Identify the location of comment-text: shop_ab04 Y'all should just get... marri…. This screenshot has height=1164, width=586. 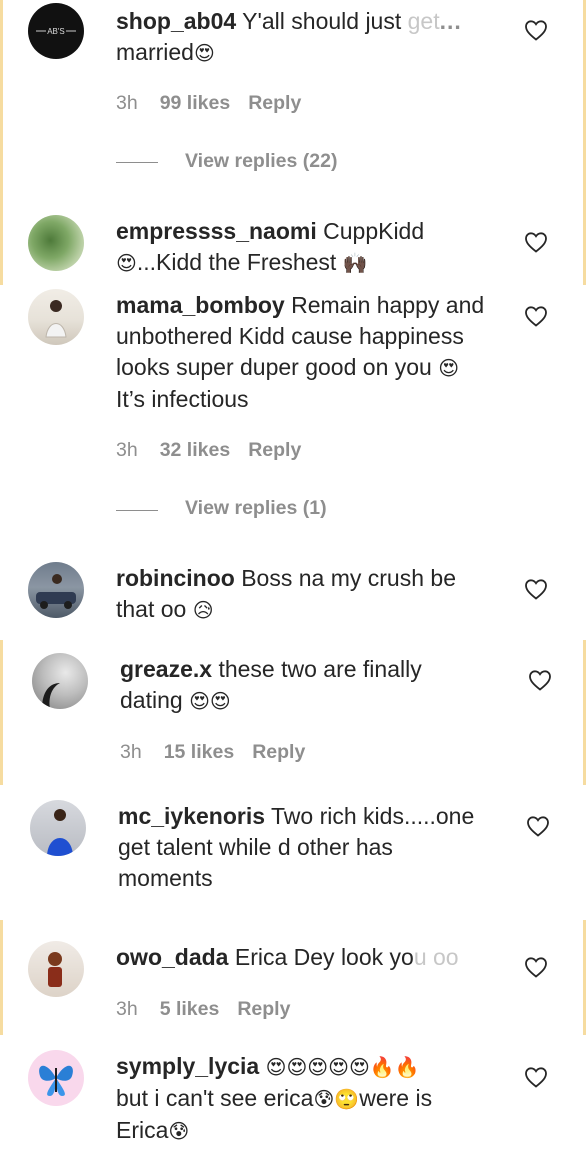
(289, 36).